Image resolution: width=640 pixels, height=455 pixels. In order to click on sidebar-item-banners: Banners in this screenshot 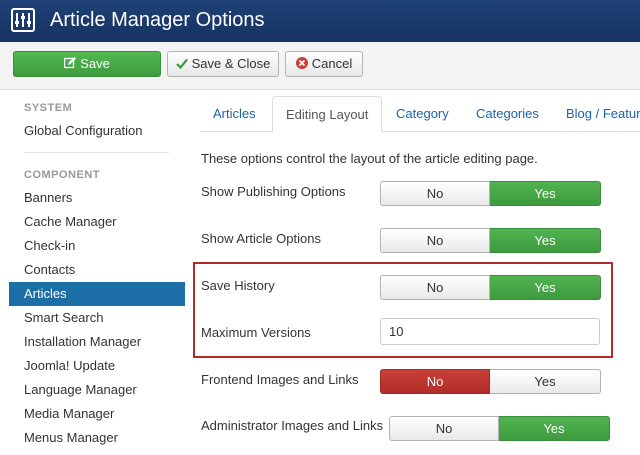, I will do `click(97, 198)`.